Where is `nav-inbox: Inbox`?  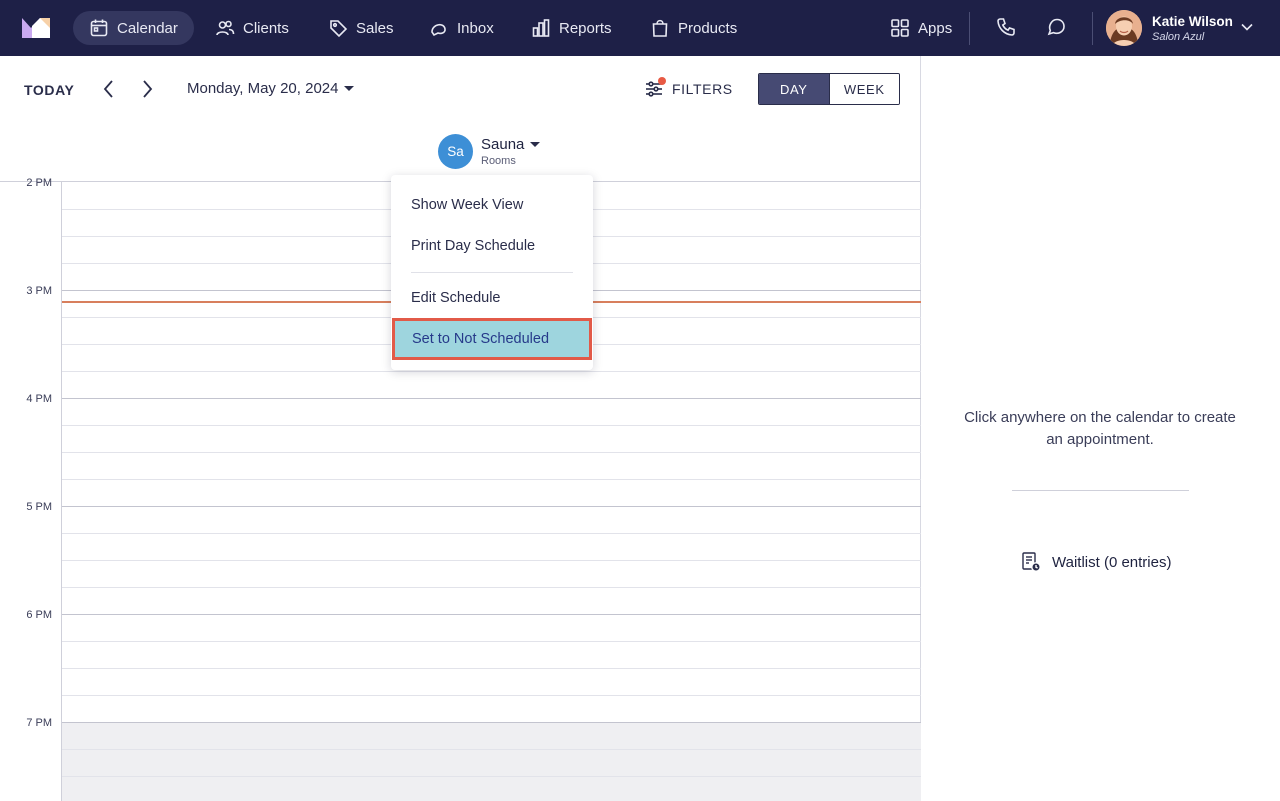
nav-inbox: Inbox is located at coordinates (461, 28).